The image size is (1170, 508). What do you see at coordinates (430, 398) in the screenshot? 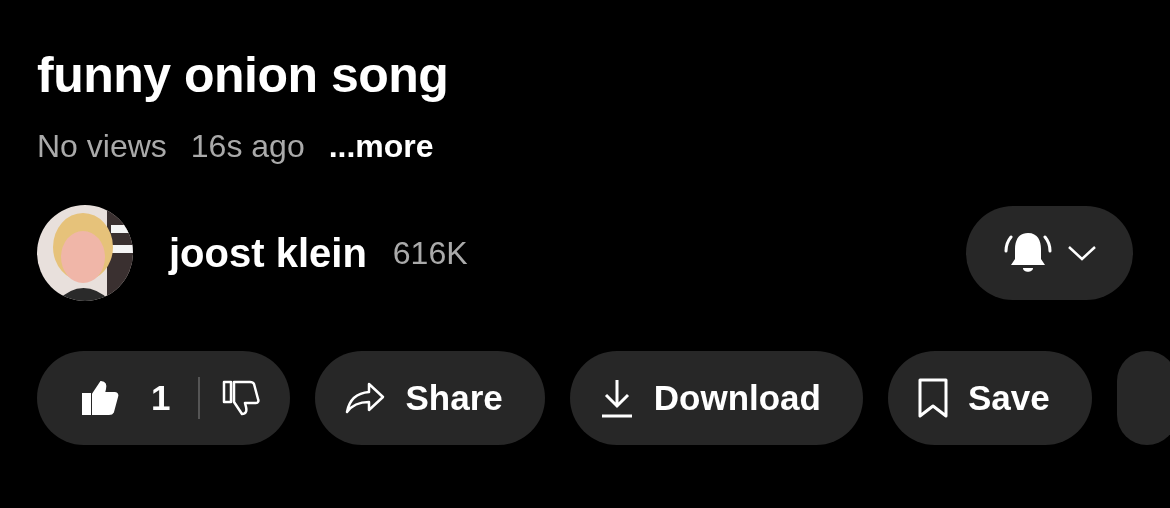
I see `share-button: Share` at bounding box center [430, 398].